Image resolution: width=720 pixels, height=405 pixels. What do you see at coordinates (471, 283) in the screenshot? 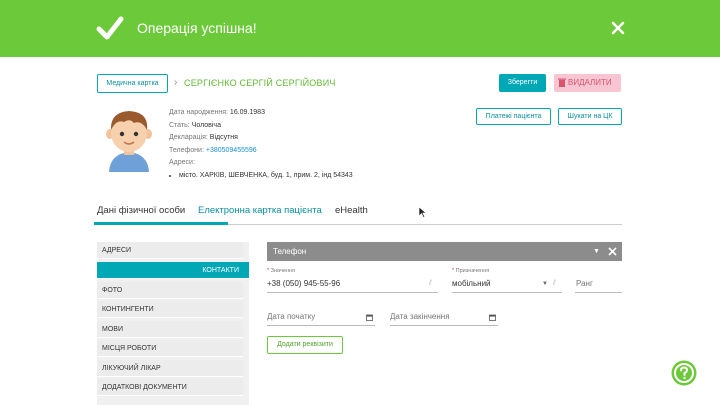
I see `purpose-select: мобільний` at bounding box center [471, 283].